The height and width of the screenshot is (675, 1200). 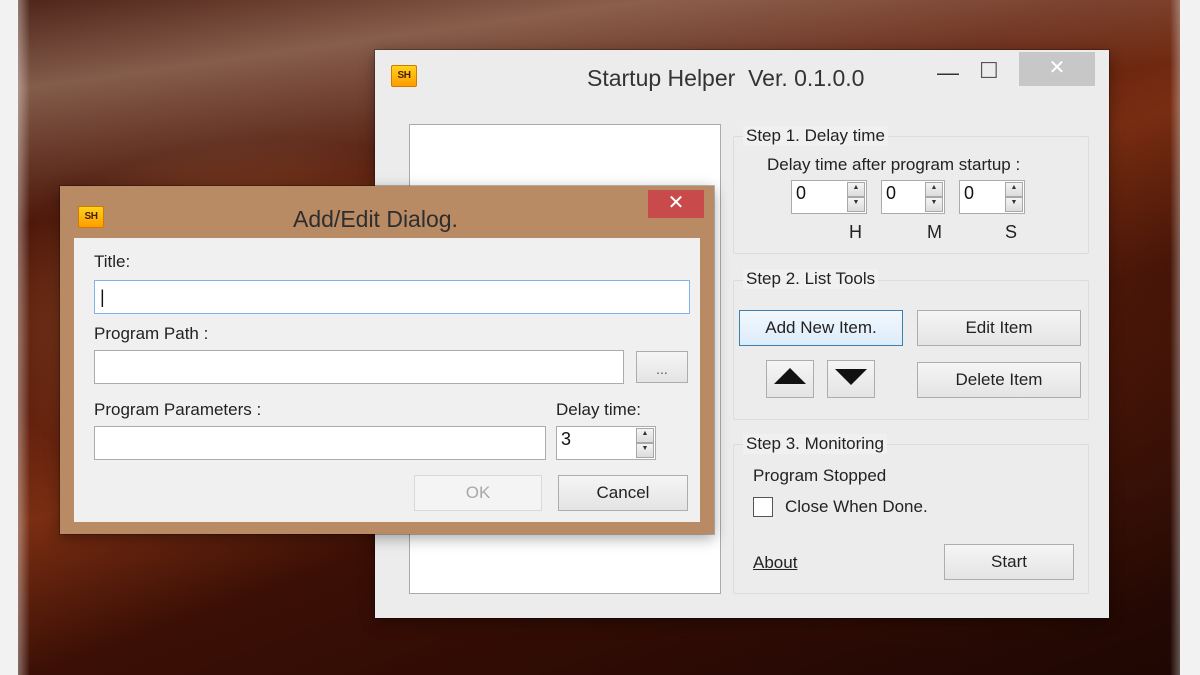 I want to click on step3-title: Step 3. Monitoring, so click(x=815, y=444).